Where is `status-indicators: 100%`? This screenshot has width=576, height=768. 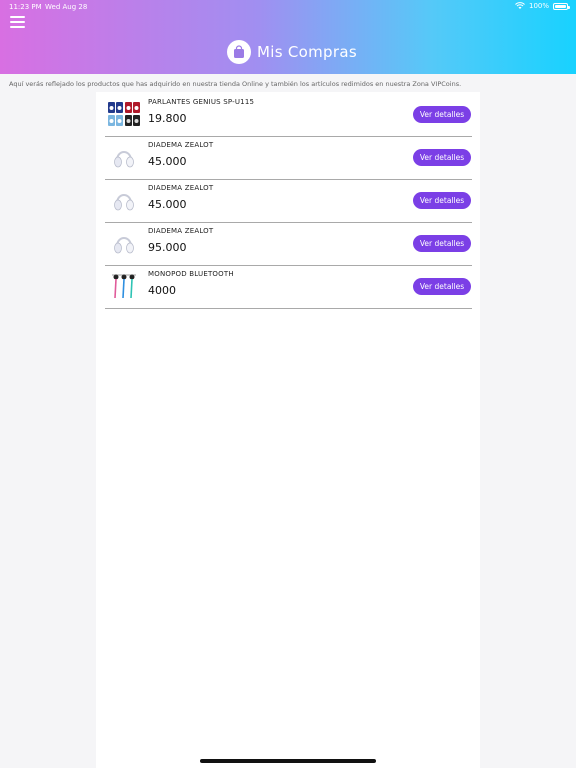 status-indicators: 100% is located at coordinates (542, 6).